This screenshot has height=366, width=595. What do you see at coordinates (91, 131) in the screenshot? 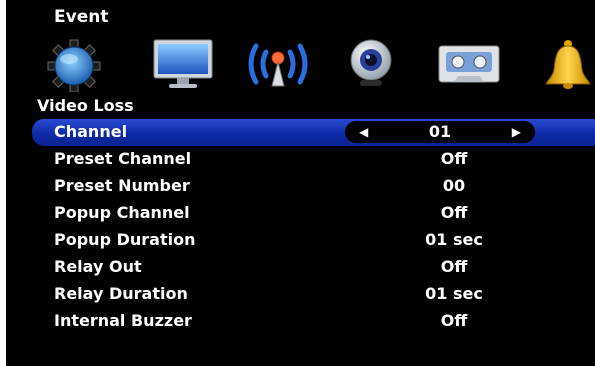
I see `setting-label: Channel` at bounding box center [91, 131].